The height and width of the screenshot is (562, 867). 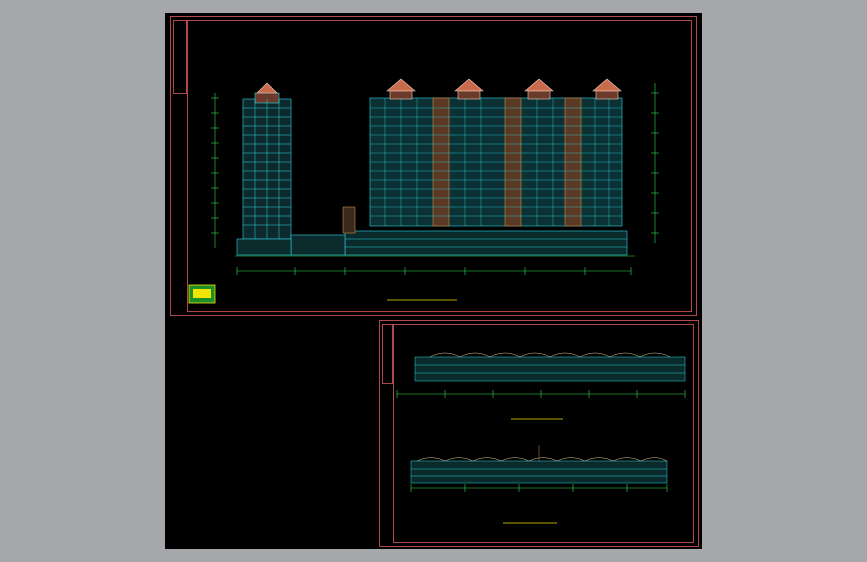 I want to click on elevation-2a, so click(x=550, y=367).